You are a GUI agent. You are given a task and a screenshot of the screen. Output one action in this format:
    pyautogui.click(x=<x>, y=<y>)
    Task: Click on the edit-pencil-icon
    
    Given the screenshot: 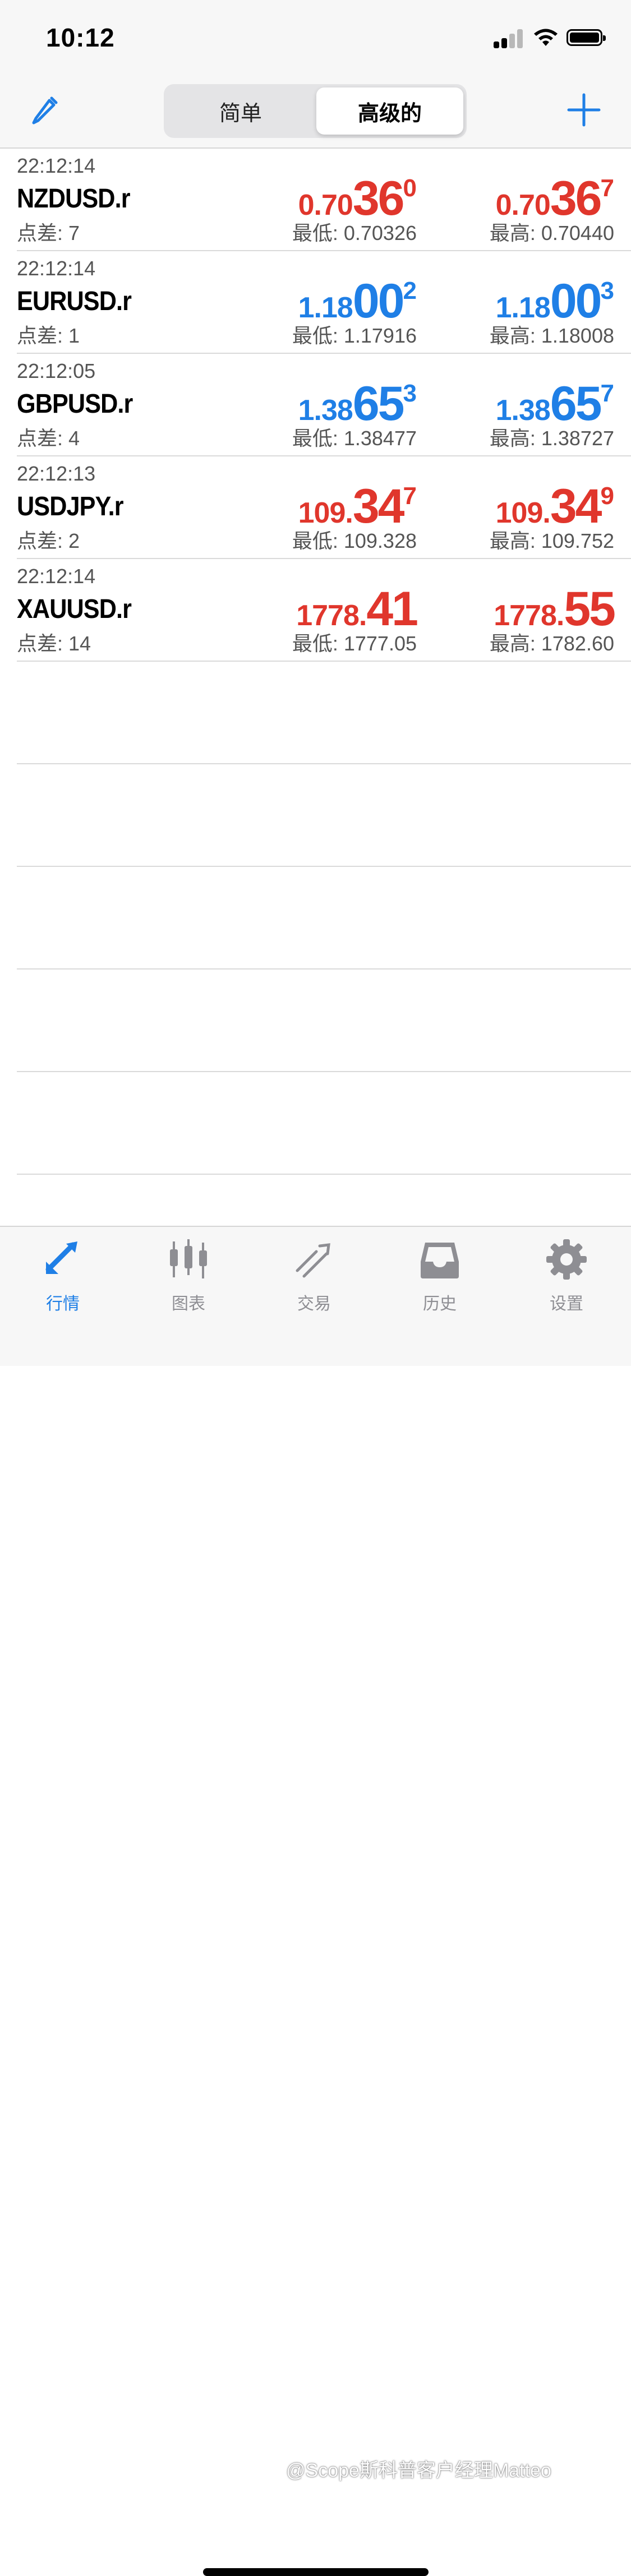 What is the action you would take?
    pyautogui.click(x=45, y=109)
    